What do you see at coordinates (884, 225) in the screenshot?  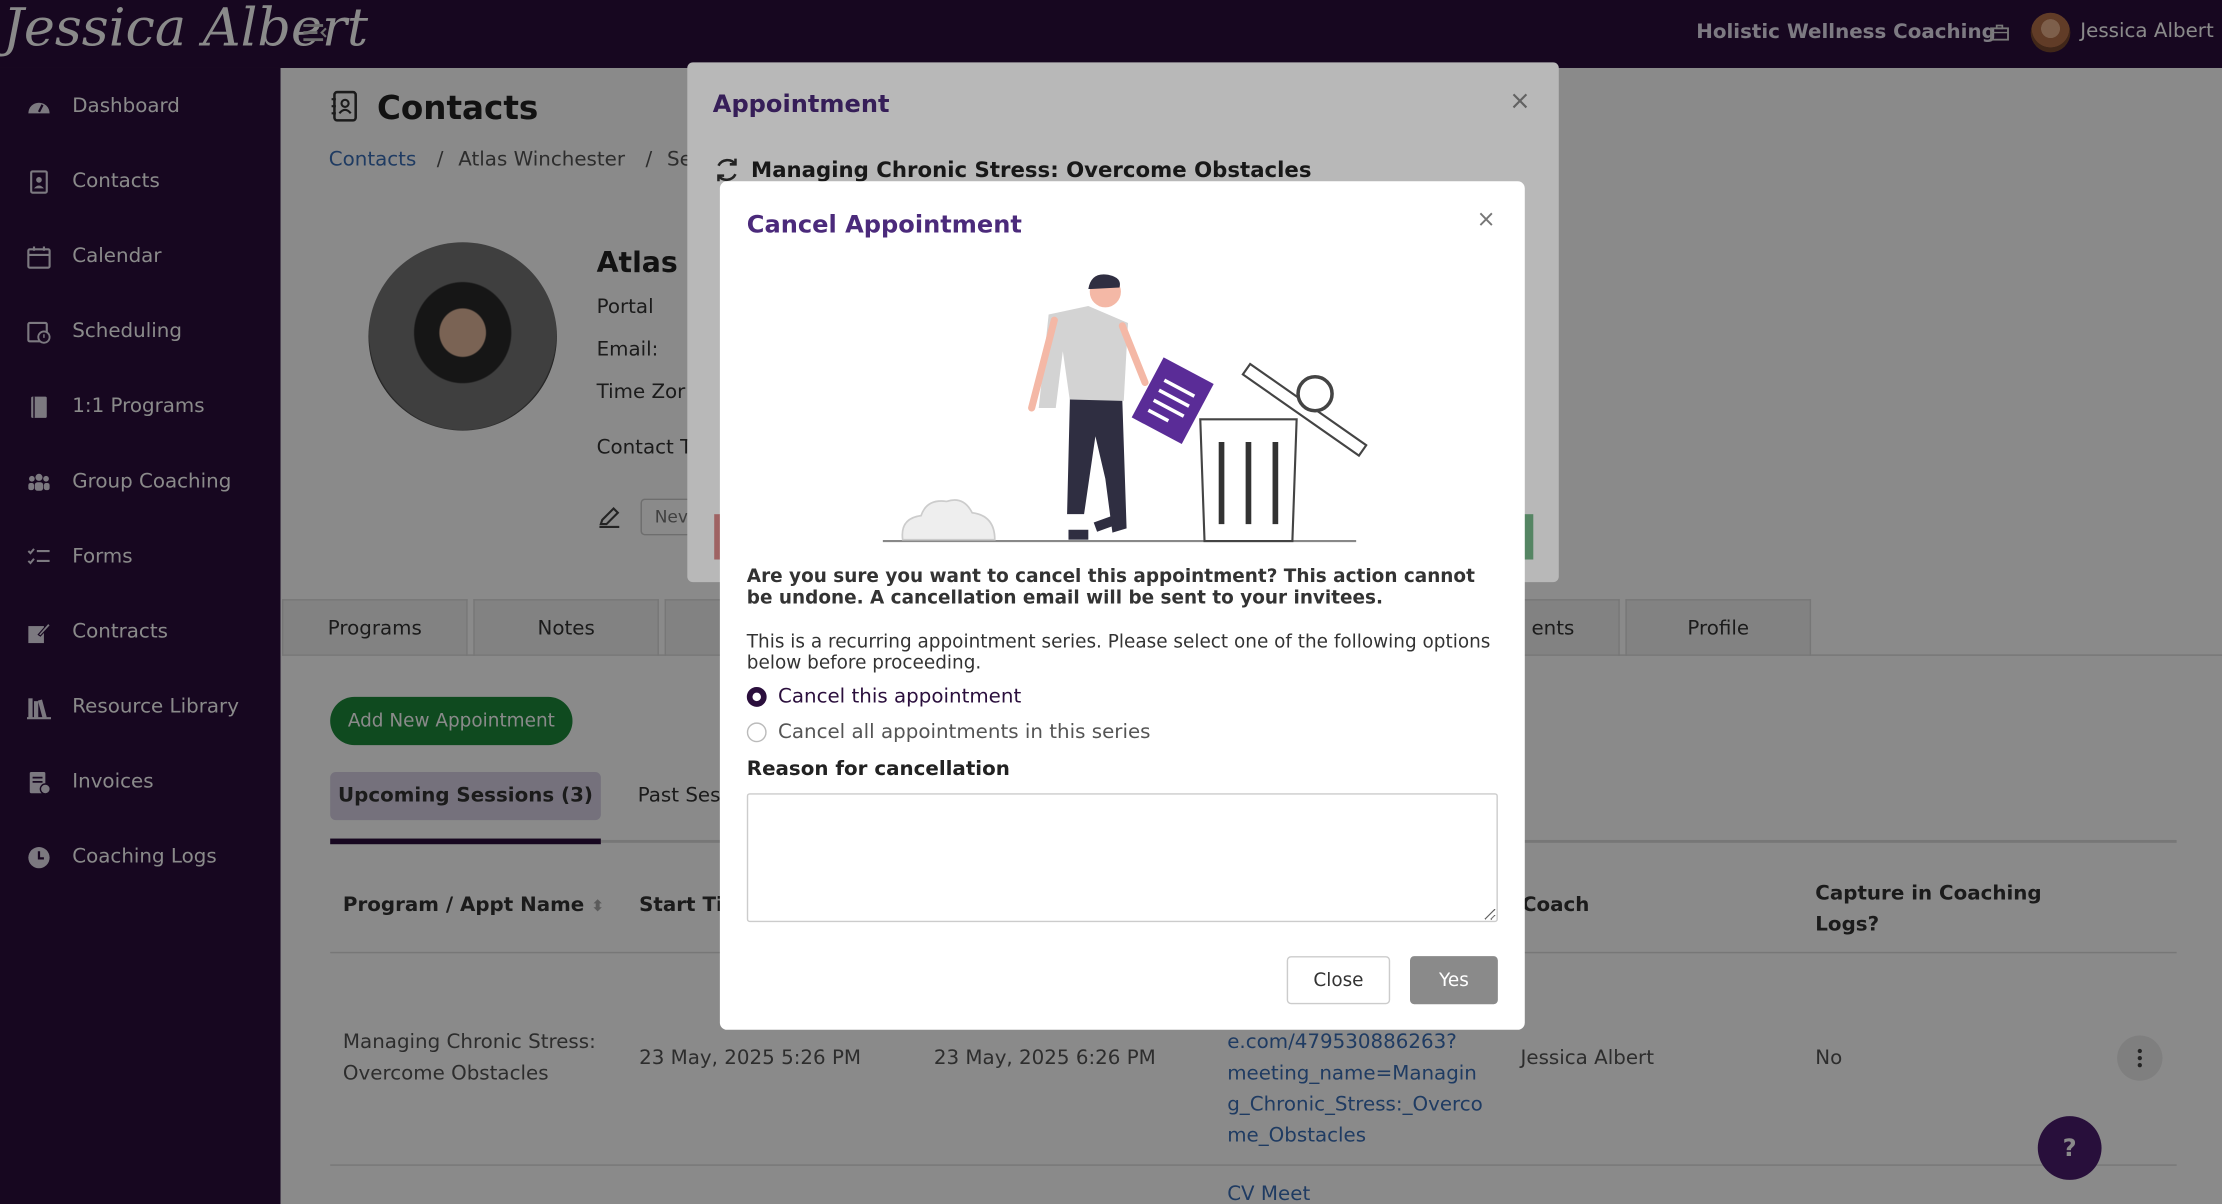 I see `cancel-modal-title: Cancel Appointment` at bounding box center [884, 225].